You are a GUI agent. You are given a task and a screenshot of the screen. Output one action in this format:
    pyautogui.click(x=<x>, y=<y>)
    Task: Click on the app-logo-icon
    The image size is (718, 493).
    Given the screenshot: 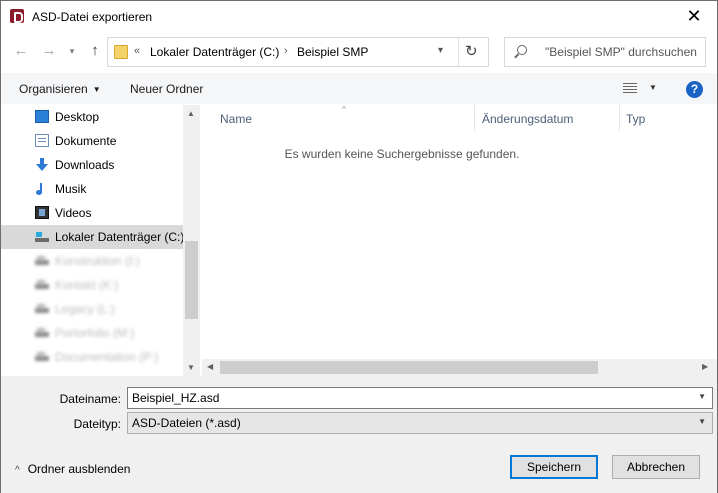 What is the action you would take?
    pyautogui.click(x=17, y=16)
    